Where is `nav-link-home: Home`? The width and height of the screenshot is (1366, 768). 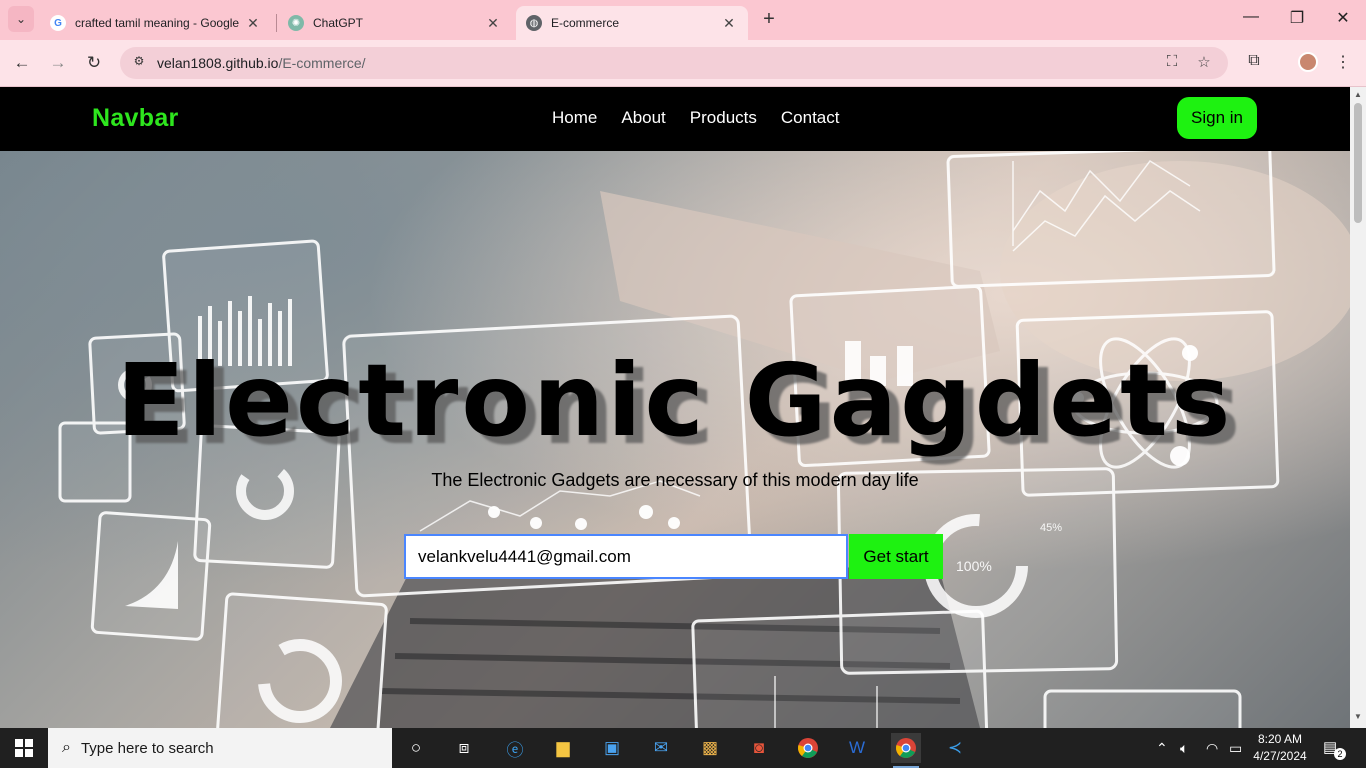 nav-link-home: Home is located at coordinates (570, 118).